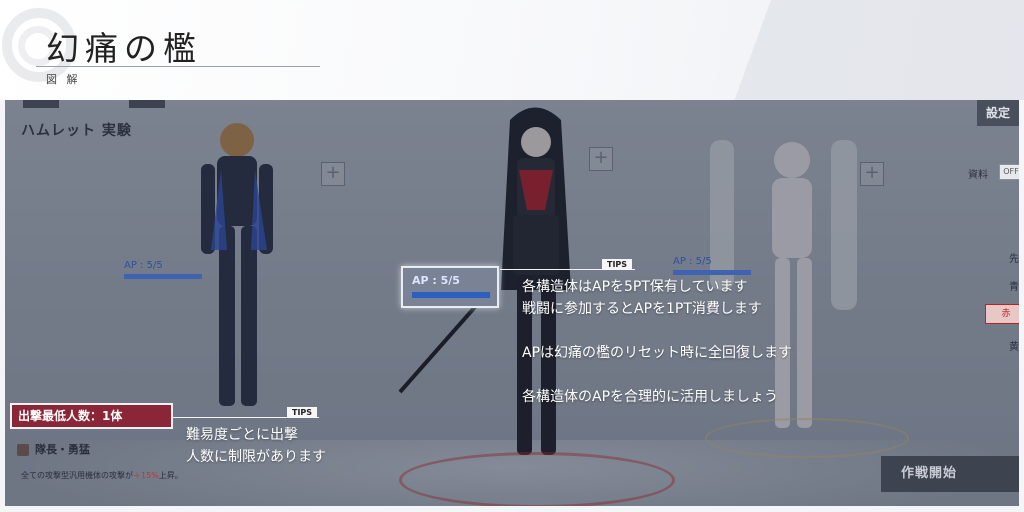  Describe the element at coordinates (256, 446) in the screenshot. I see `tips-text-min: 難易度ごとに出撃 人数に制限があります` at that location.